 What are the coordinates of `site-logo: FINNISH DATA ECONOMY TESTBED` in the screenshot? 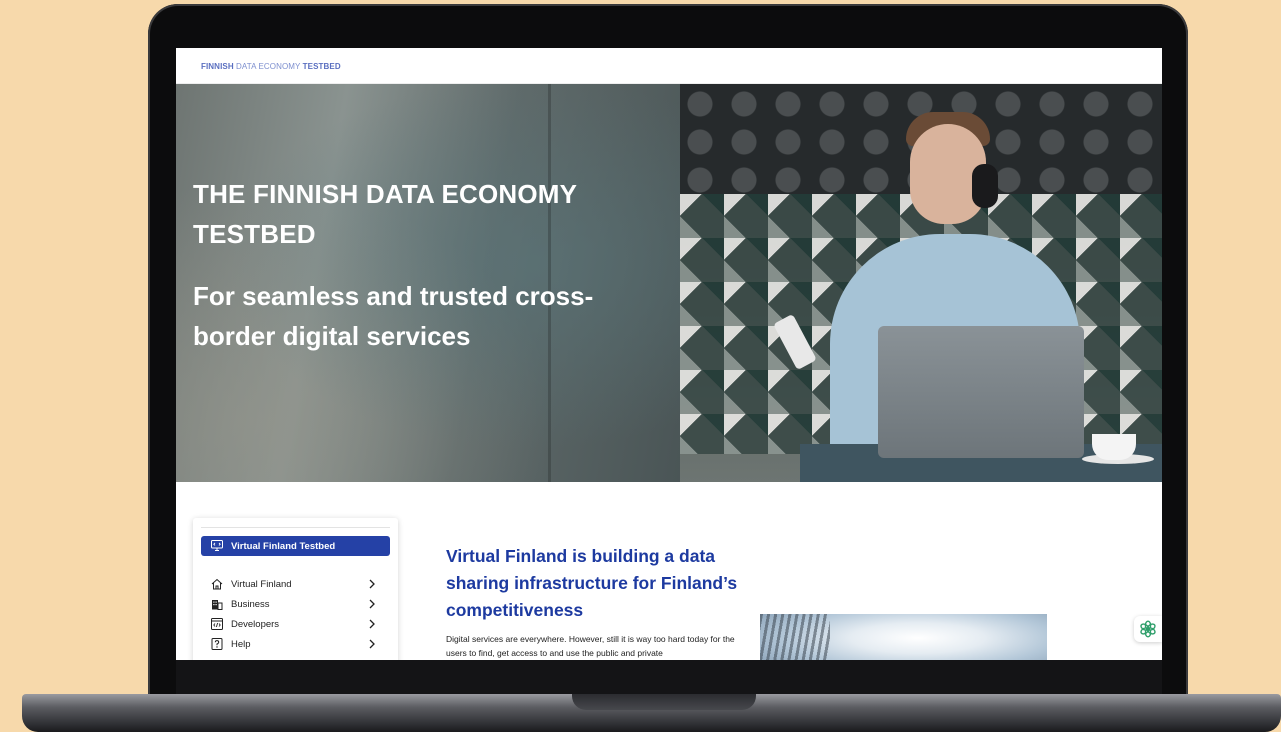 It's located at (271, 66).